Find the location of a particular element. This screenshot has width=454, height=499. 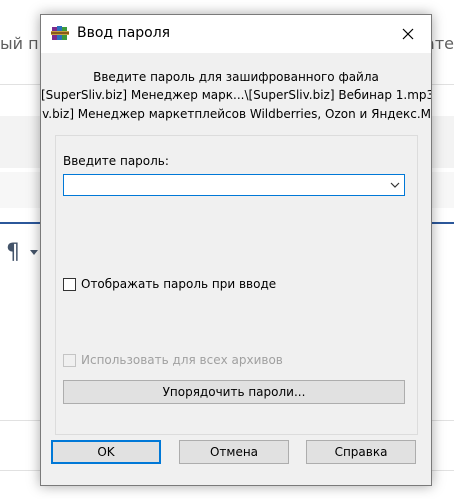

pilcrow-icon: ¶ is located at coordinates (13, 252).